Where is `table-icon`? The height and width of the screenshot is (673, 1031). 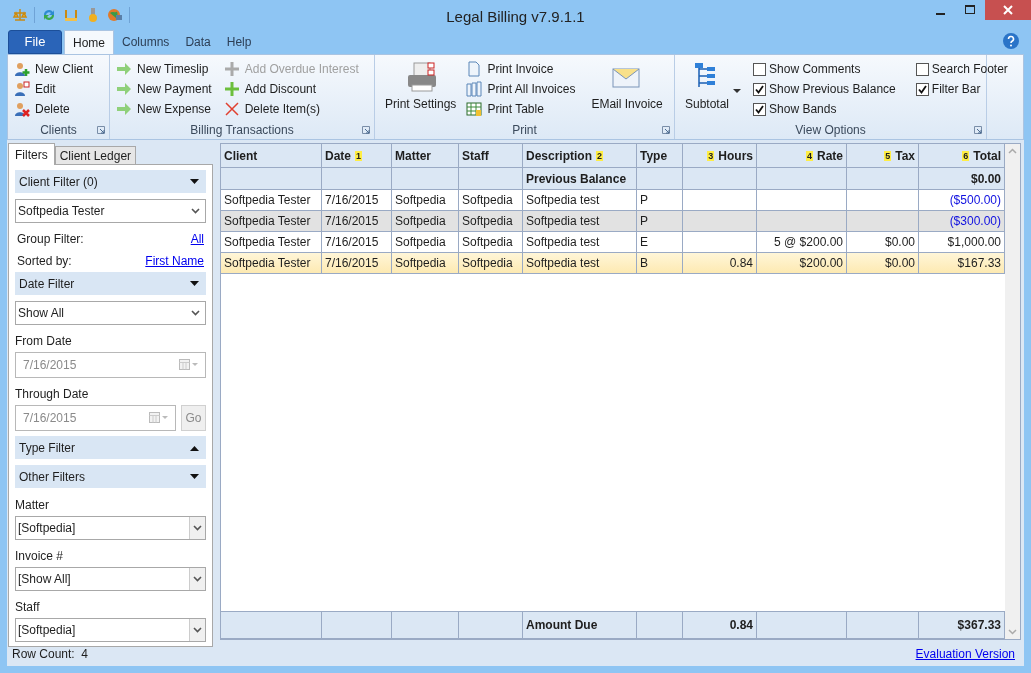 table-icon is located at coordinates (474, 109).